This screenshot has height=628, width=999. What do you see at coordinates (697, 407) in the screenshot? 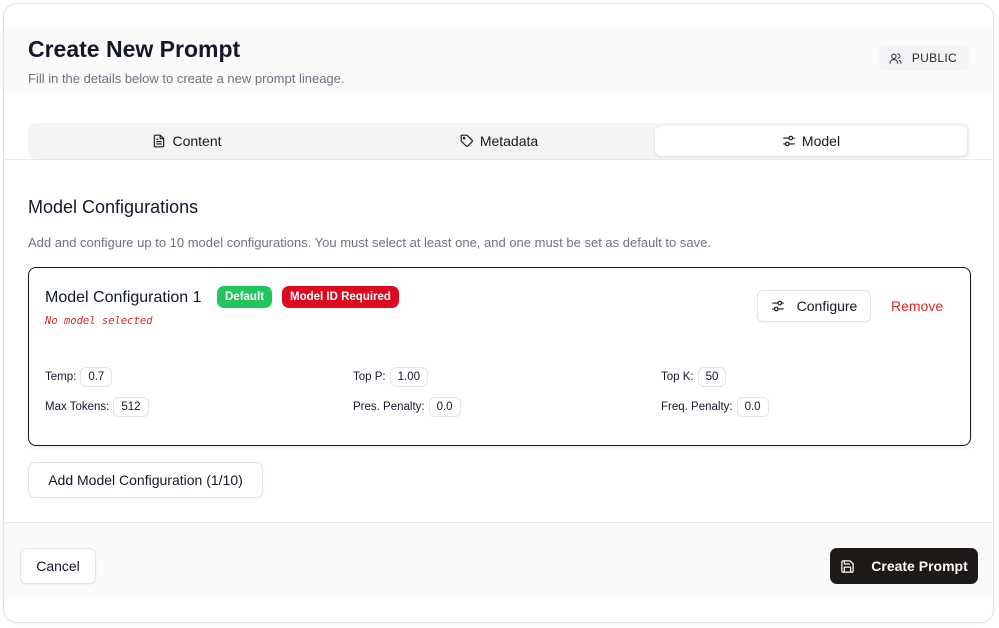
I see `param-freq-penalty-label: Freq. Penalty:` at bounding box center [697, 407].